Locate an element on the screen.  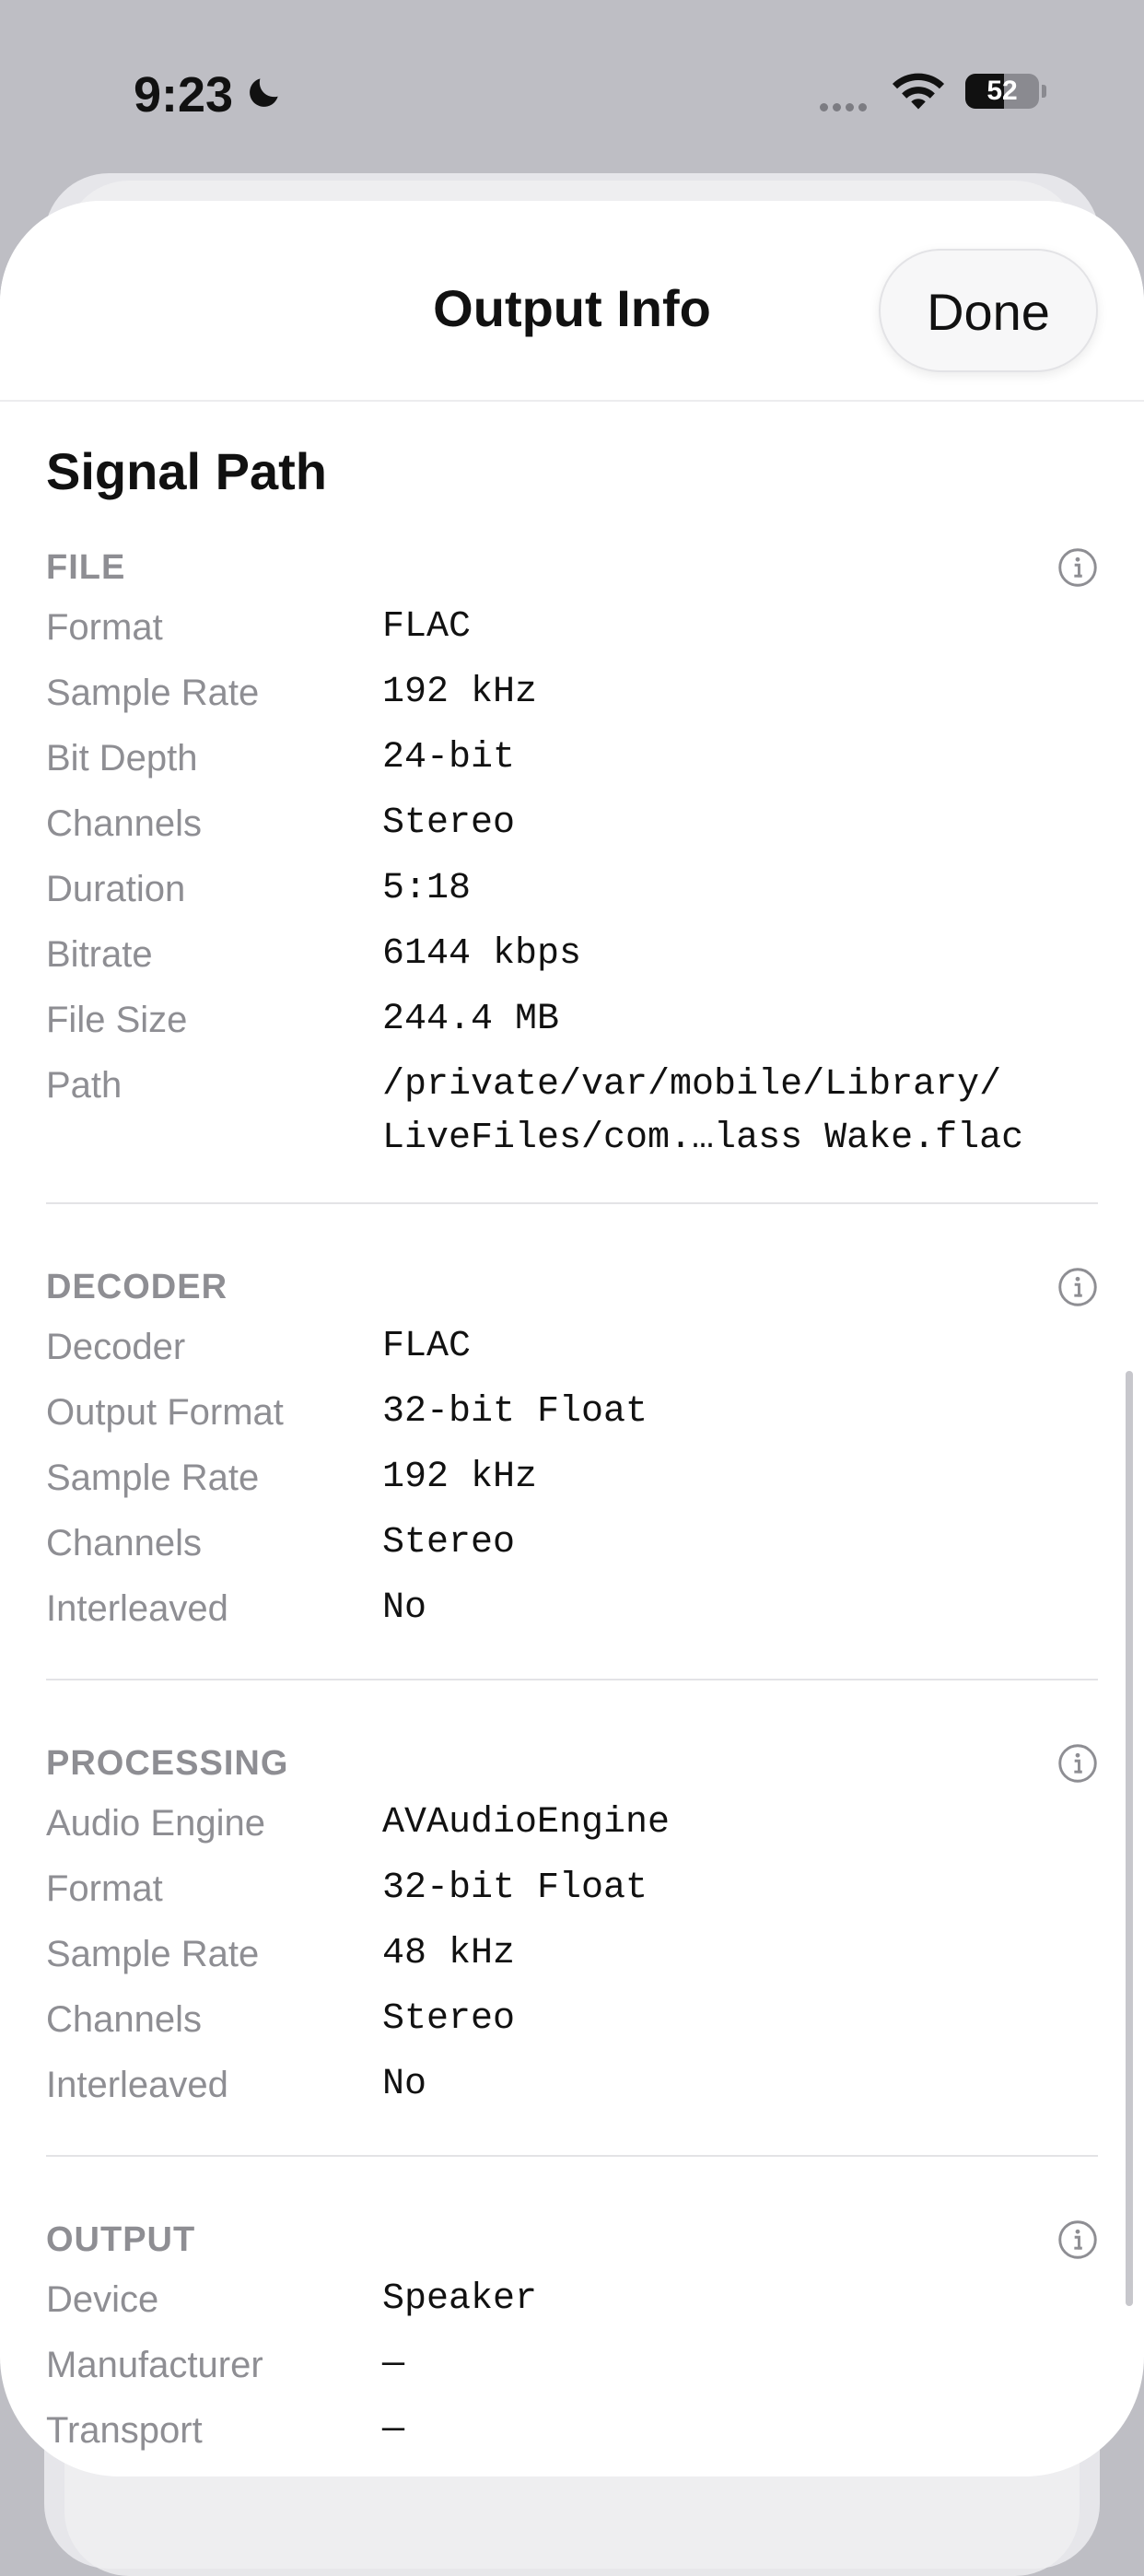
row-value: 6144 kbps is located at coordinates (482, 954).